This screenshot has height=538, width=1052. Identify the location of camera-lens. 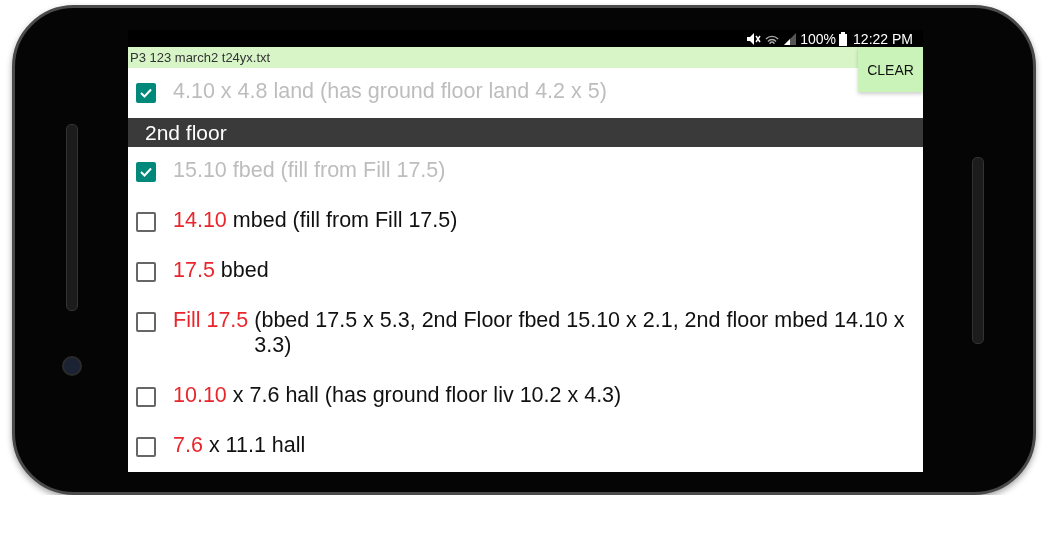
(71, 366).